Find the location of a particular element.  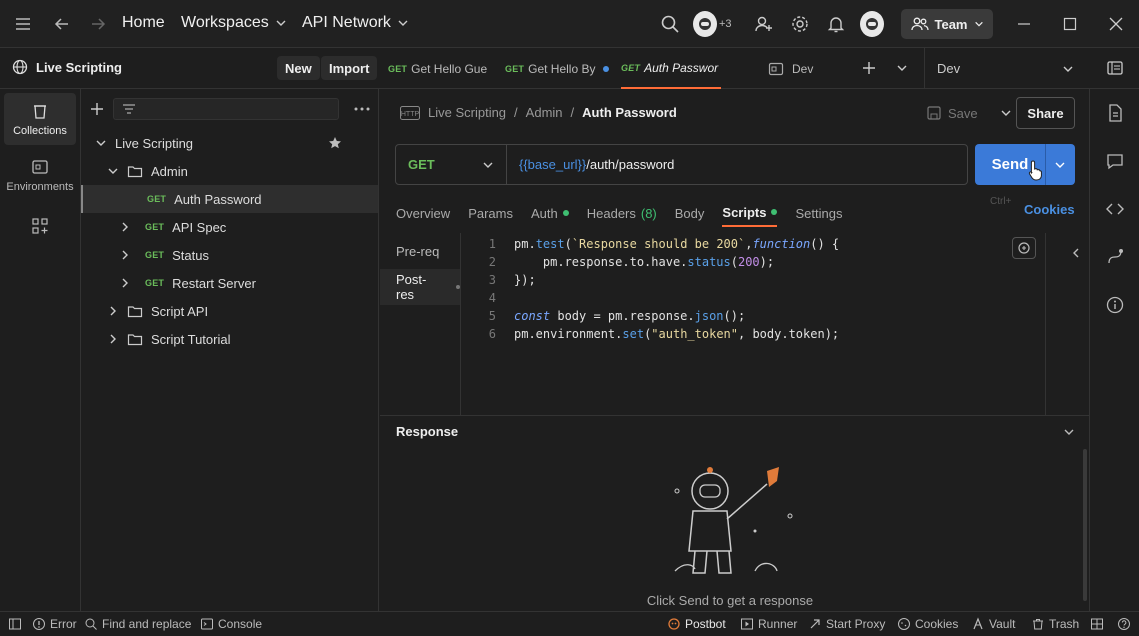

invite-count: +3 is located at coordinates (725, 24).